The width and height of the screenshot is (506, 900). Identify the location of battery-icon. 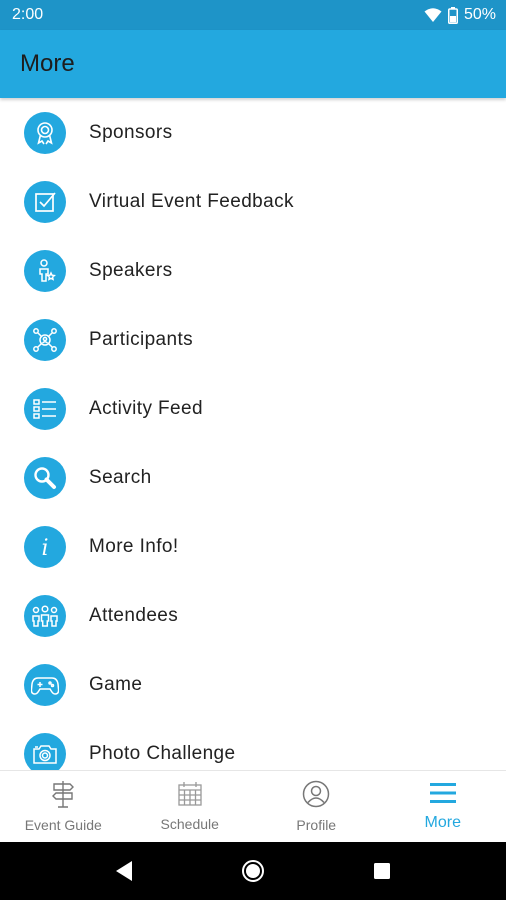
(452, 15).